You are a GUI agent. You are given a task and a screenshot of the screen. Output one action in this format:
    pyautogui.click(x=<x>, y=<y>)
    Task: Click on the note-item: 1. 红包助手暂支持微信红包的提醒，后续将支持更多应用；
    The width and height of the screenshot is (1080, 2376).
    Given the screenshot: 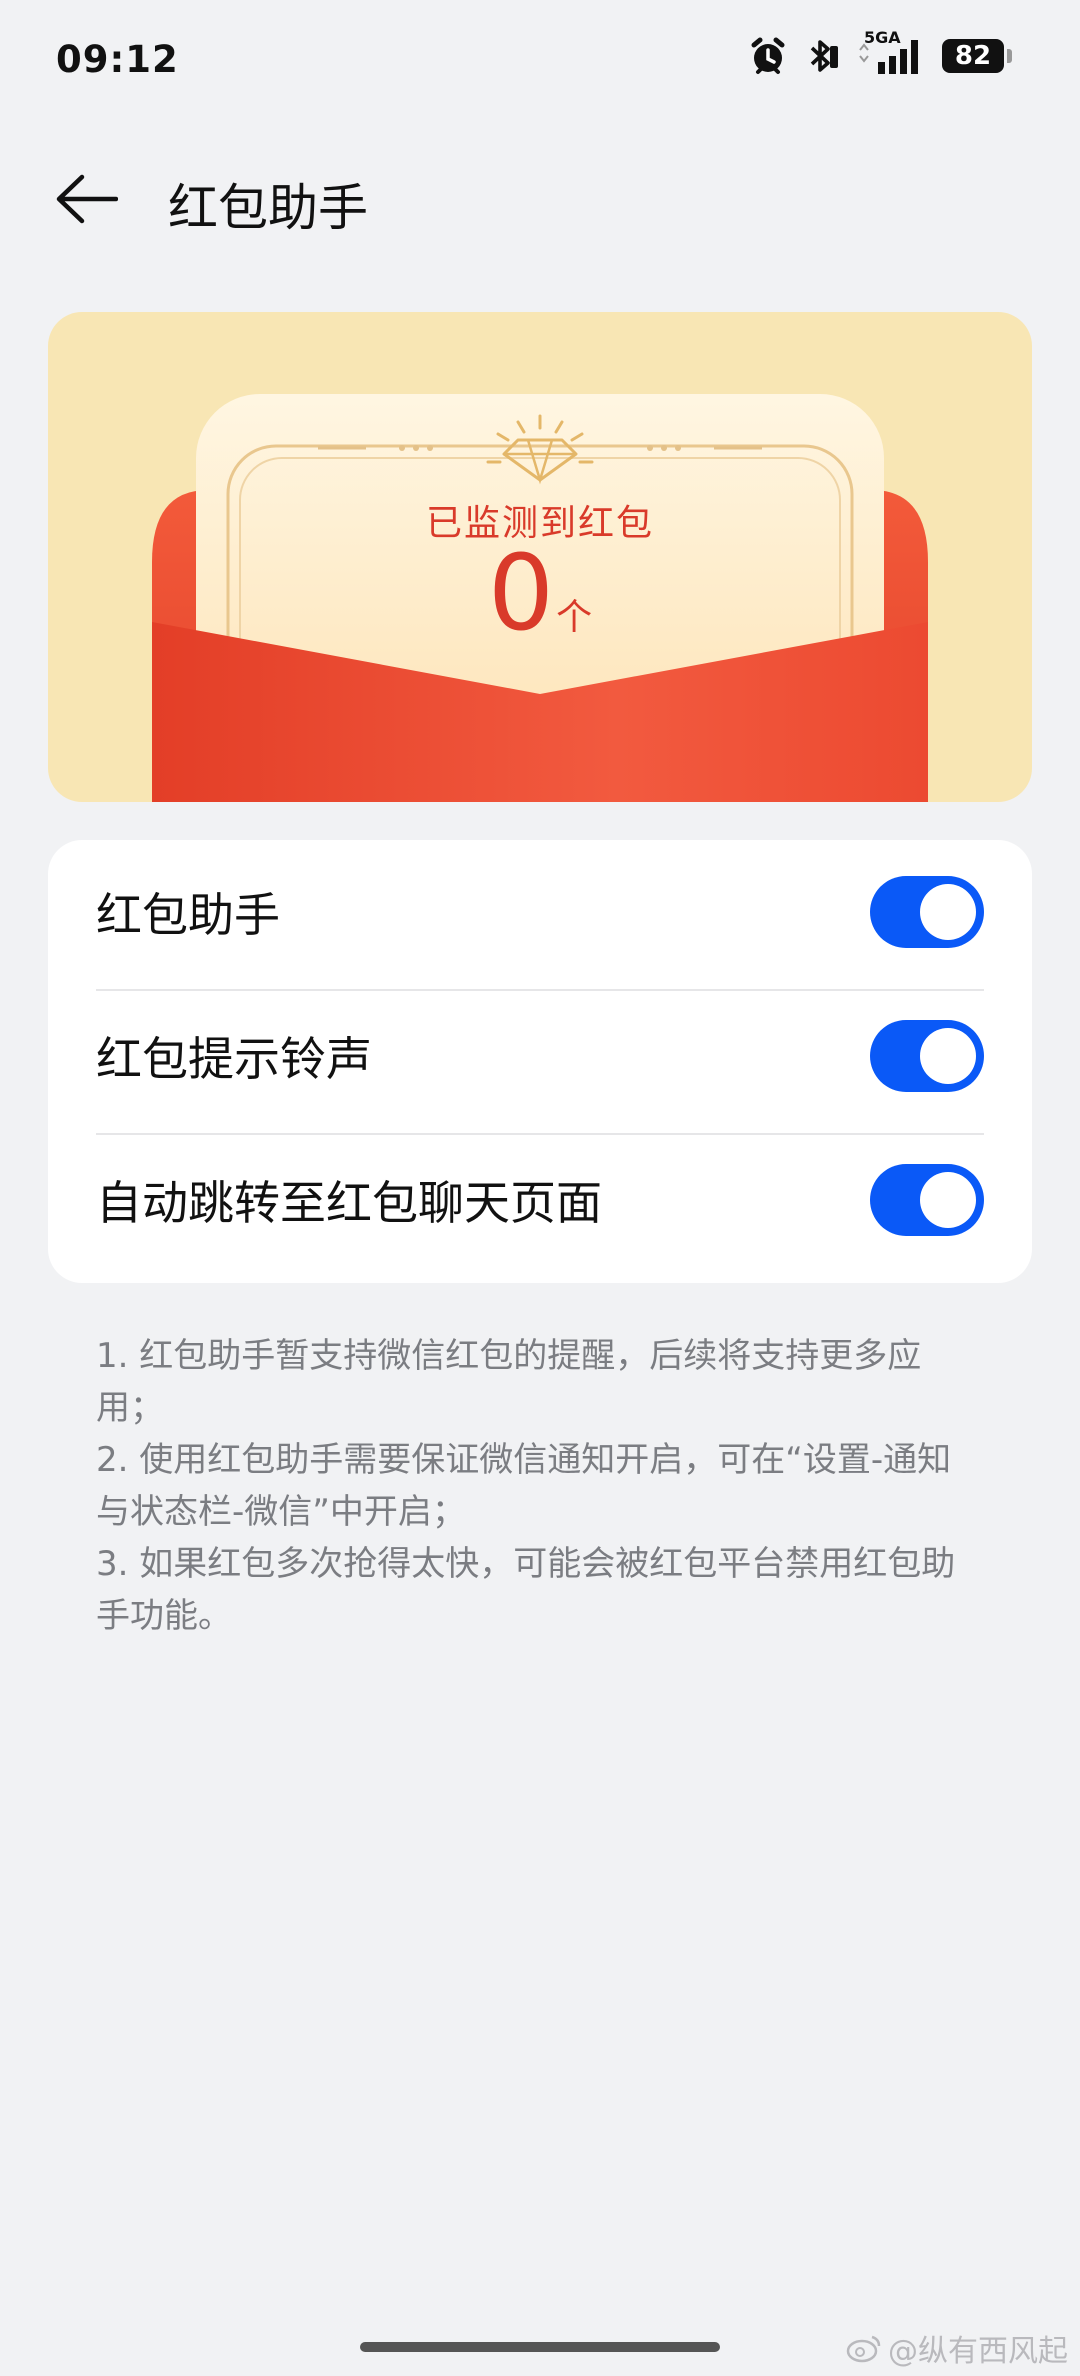 What is the action you would take?
    pyautogui.click(x=509, y=1382)
    